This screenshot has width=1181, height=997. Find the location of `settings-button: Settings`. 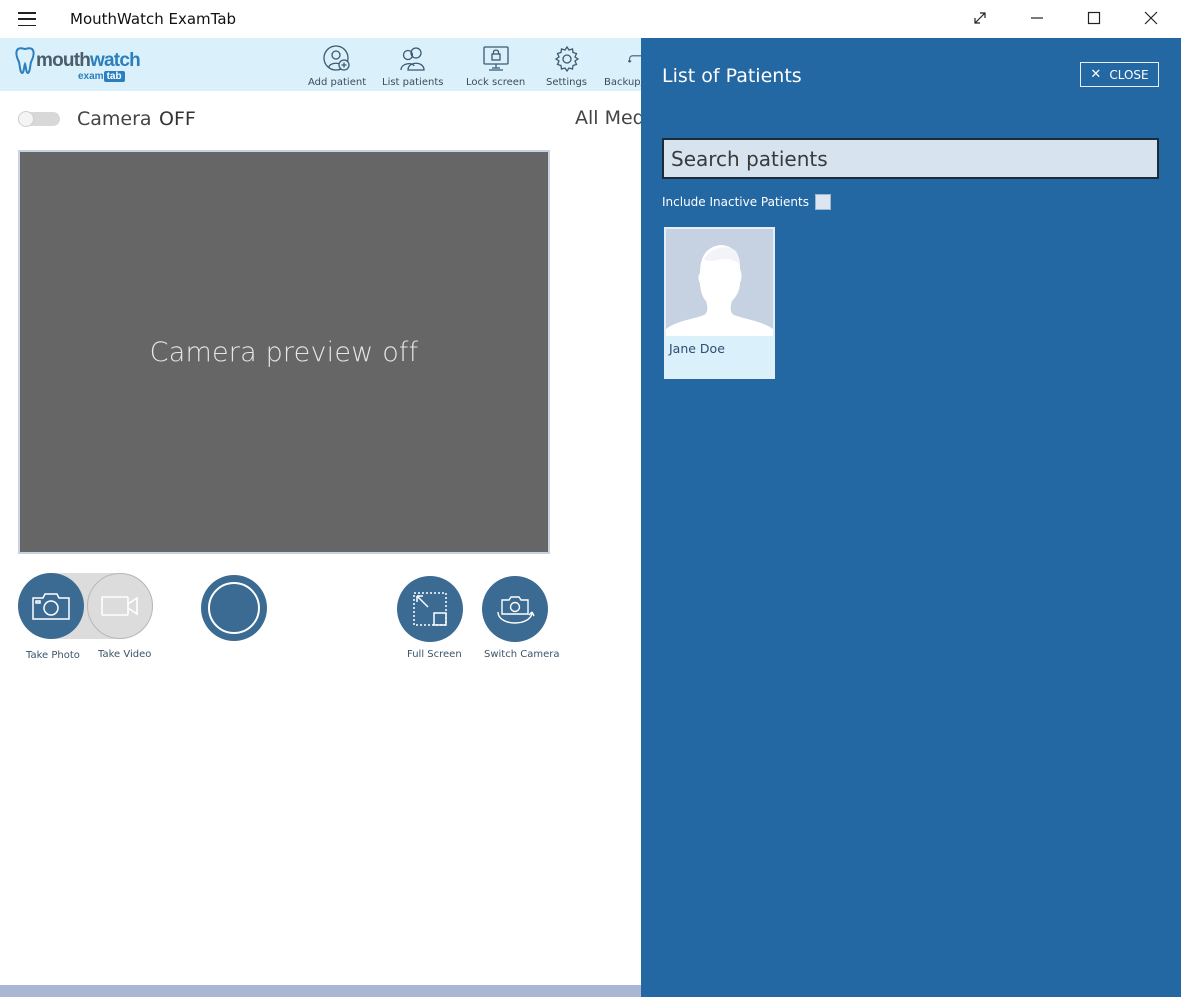

settings-button: Settings is located at coordinates (566, 66).